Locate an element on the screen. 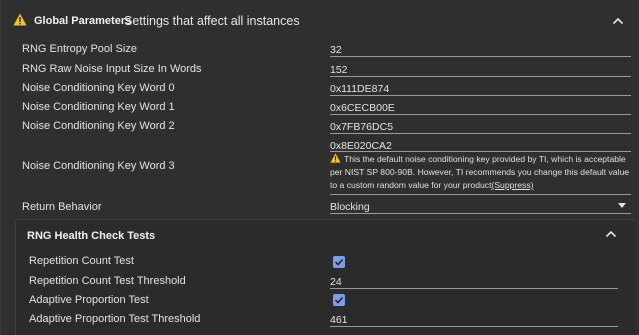  repetition-count-threshold-input: 24 is located at coordinates (336, 282).